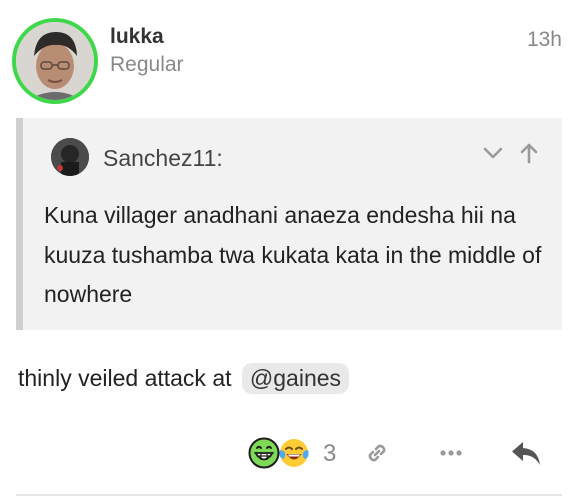 This screenshot has height=500, width=579. What do you see at coordinates (529, 153) in the screenshot?
I see `arrow-up-icon` at bounding box center [529, 153].